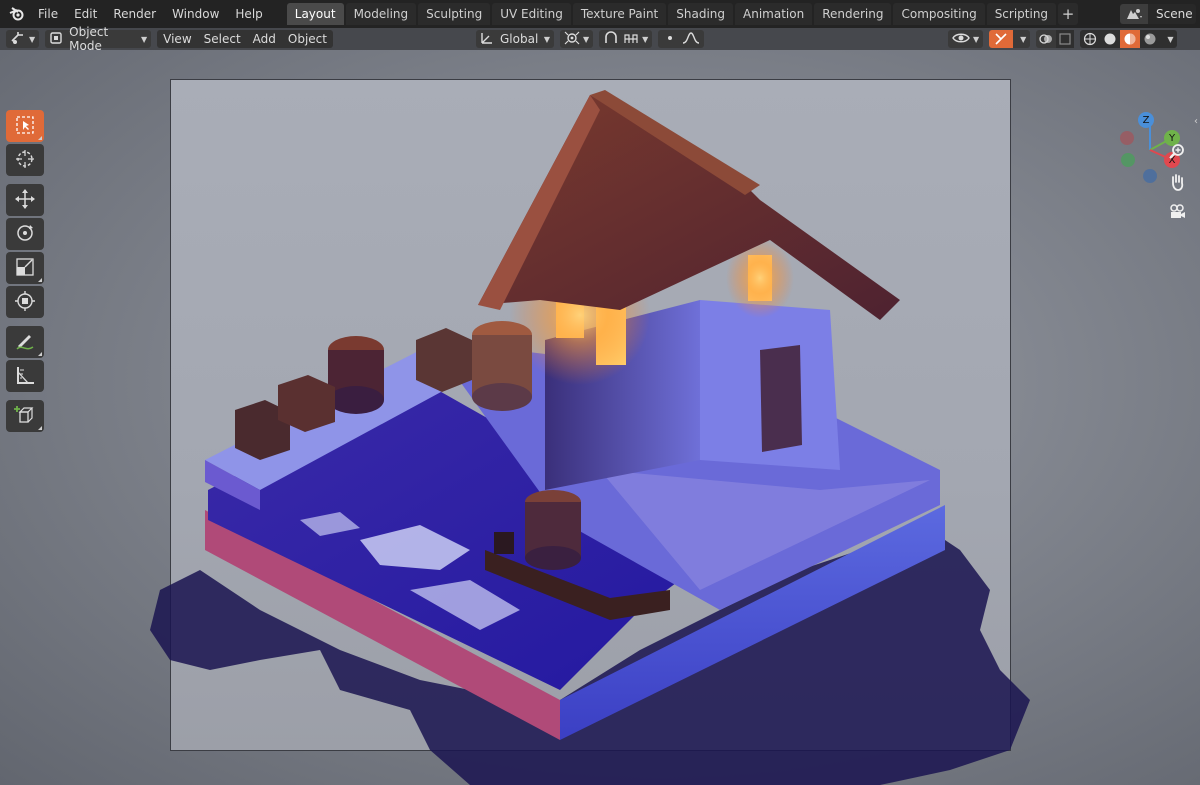 The height and width of the screenshot is (785, 1200). Describe the element at coordinates (1065, 39) in the screenshot. I see `xray-icon` at that location.